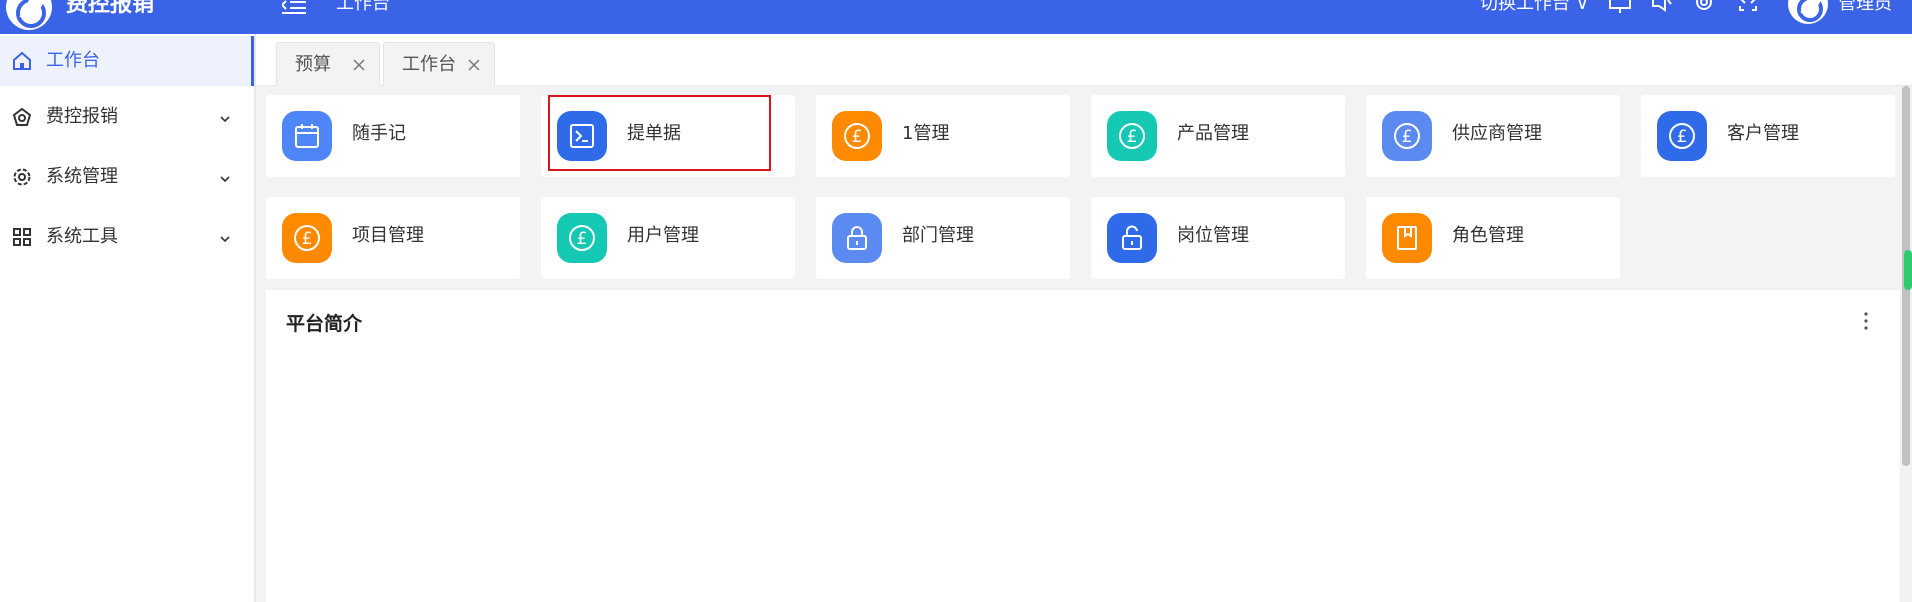 The image size is (1912, 602). I want to click on home-icon, so click(22, 61).